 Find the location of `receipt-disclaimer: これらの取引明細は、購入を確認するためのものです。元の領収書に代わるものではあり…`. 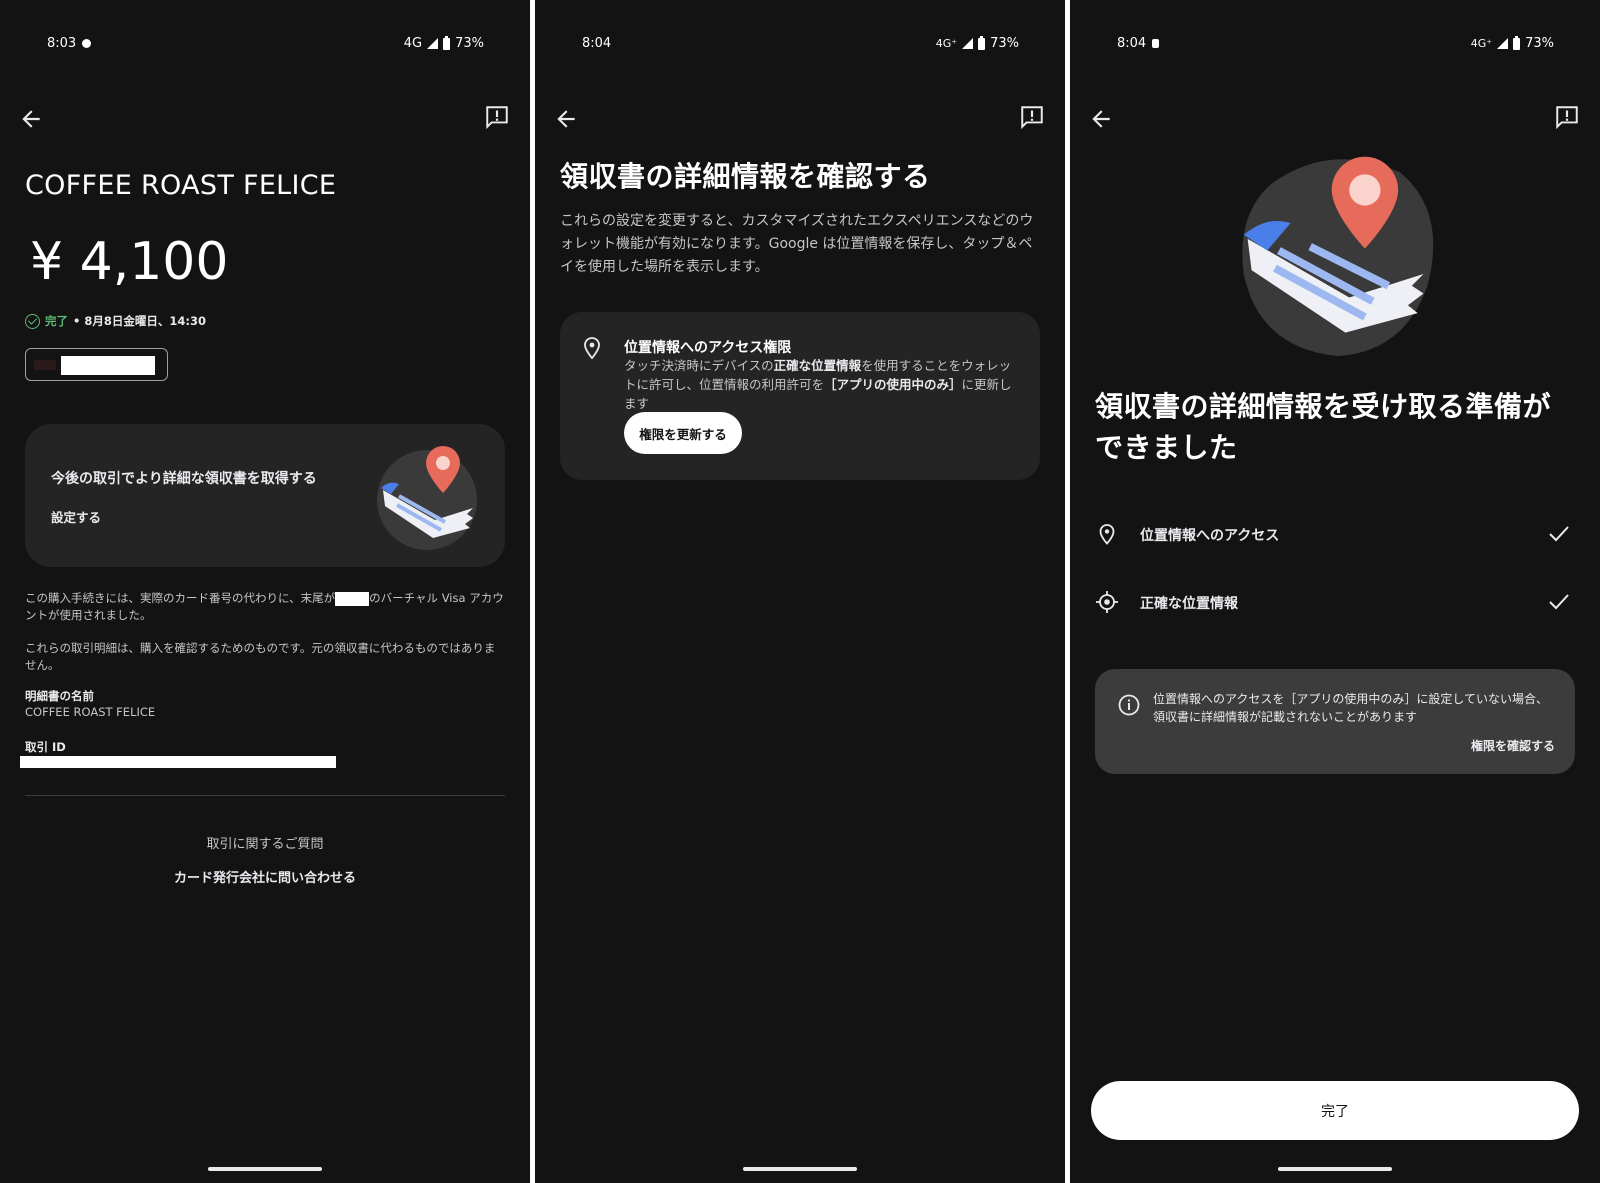

receipt-disclaimer: これらの取引明細は、購入を確認するためのものです。元の領収書に代わるものではあり… is located at coordinates (260, 656).